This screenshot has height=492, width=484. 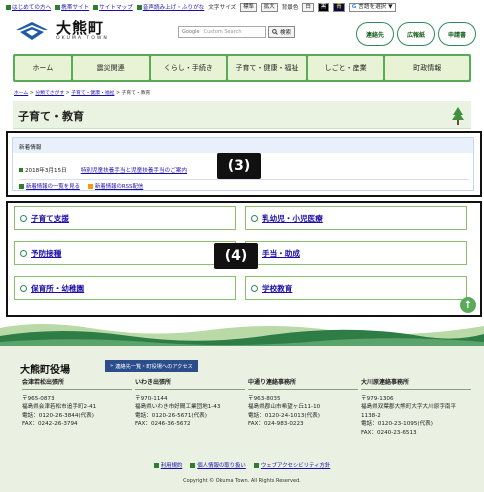 I want to click on footer-link-label: 利用規約, so click(x=171, y=466).